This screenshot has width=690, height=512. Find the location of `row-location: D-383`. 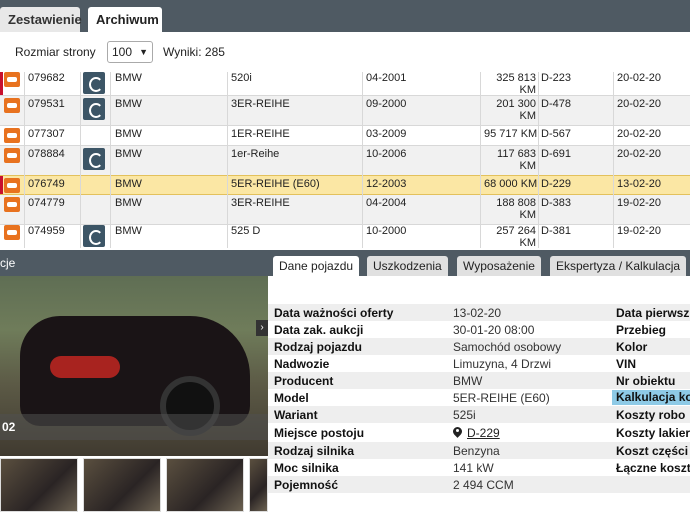

row-location: D-383 is located at coordinates (556, 203).